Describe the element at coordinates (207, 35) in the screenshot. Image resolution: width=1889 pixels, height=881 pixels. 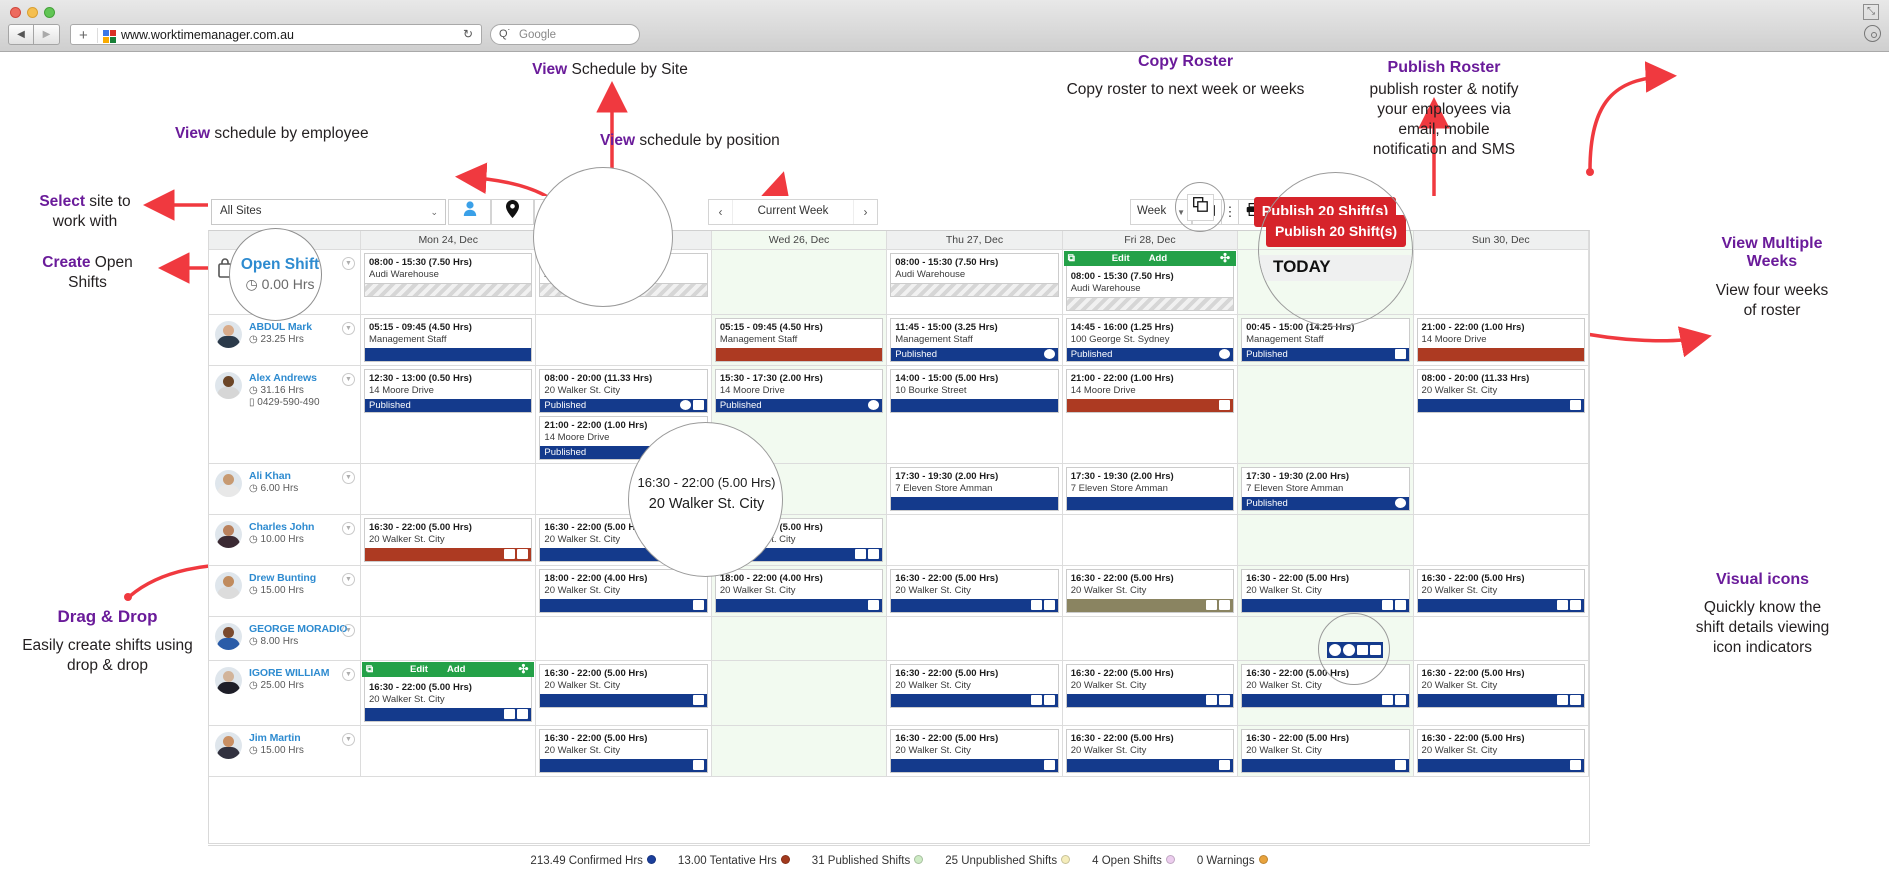
I see `url-text: www.worktimemanager.com.au` at that location.